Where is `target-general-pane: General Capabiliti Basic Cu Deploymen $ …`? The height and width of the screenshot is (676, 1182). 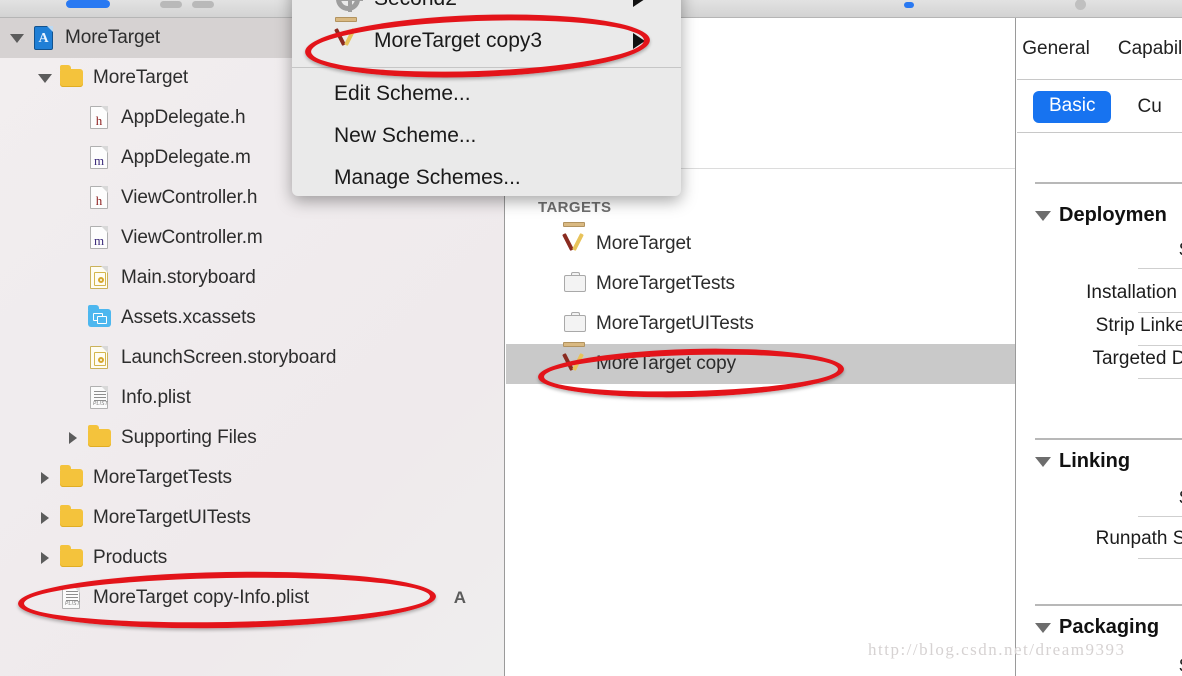 target-general-pane: General Capabiliti Basic Cu Deploymen $ … is located at coordinates (1099, 347).